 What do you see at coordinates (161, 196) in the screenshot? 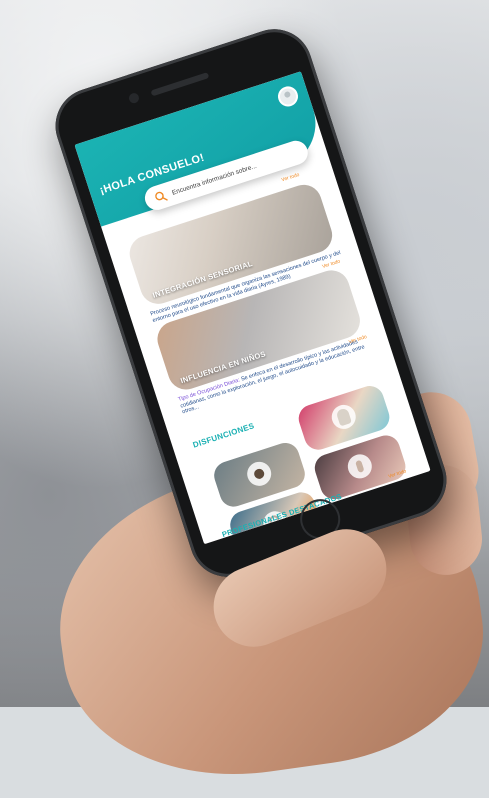
I see `search-icon` at bounding box center [161, 196].